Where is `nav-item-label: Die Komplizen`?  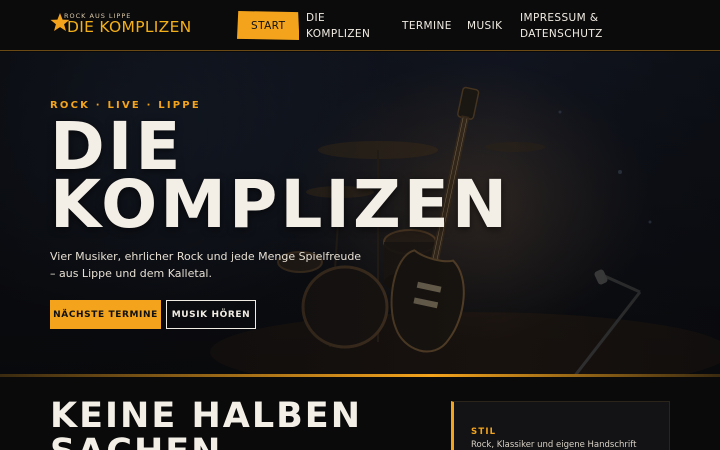
nav-item-label: Die Komplizen is located at coordinates (338, 25).